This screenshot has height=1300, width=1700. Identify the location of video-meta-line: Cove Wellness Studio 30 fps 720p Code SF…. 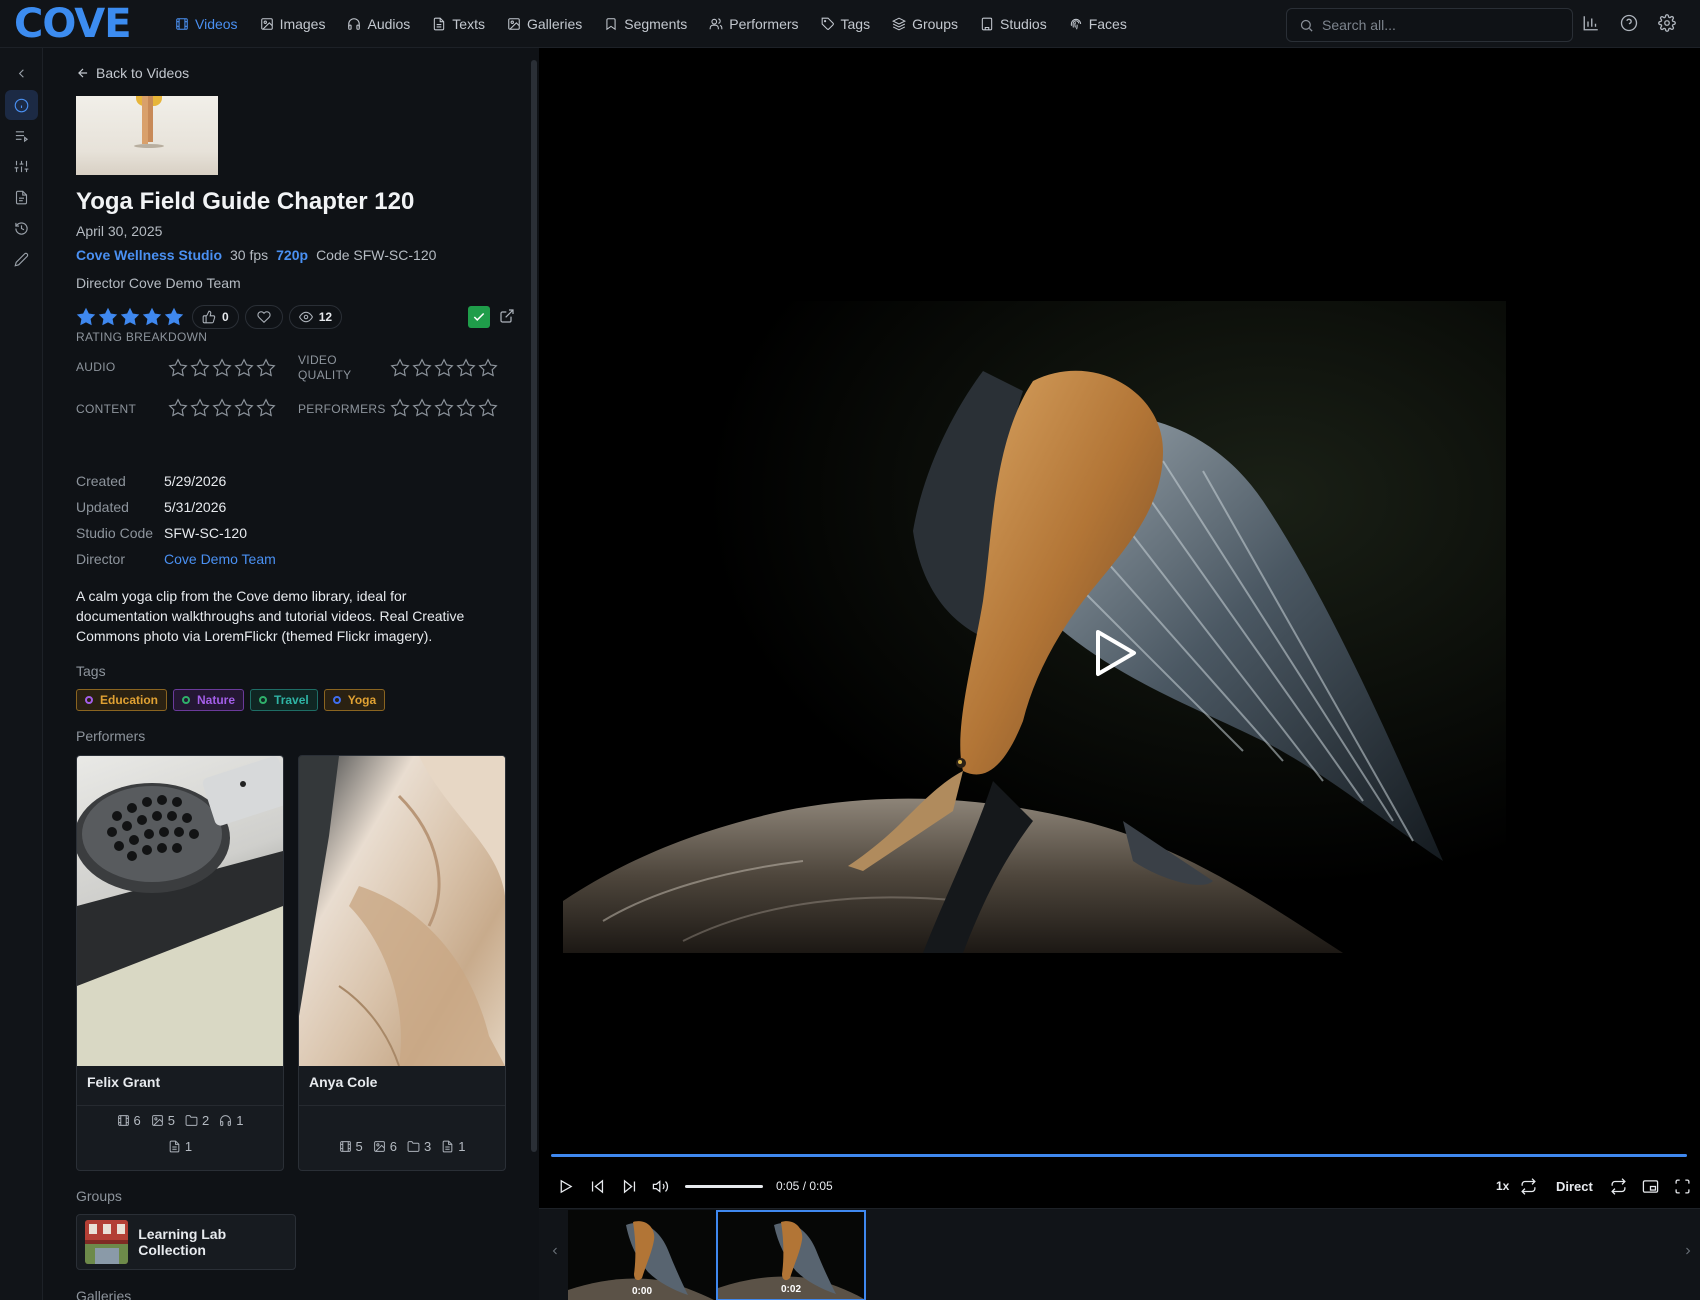
(256, 255).